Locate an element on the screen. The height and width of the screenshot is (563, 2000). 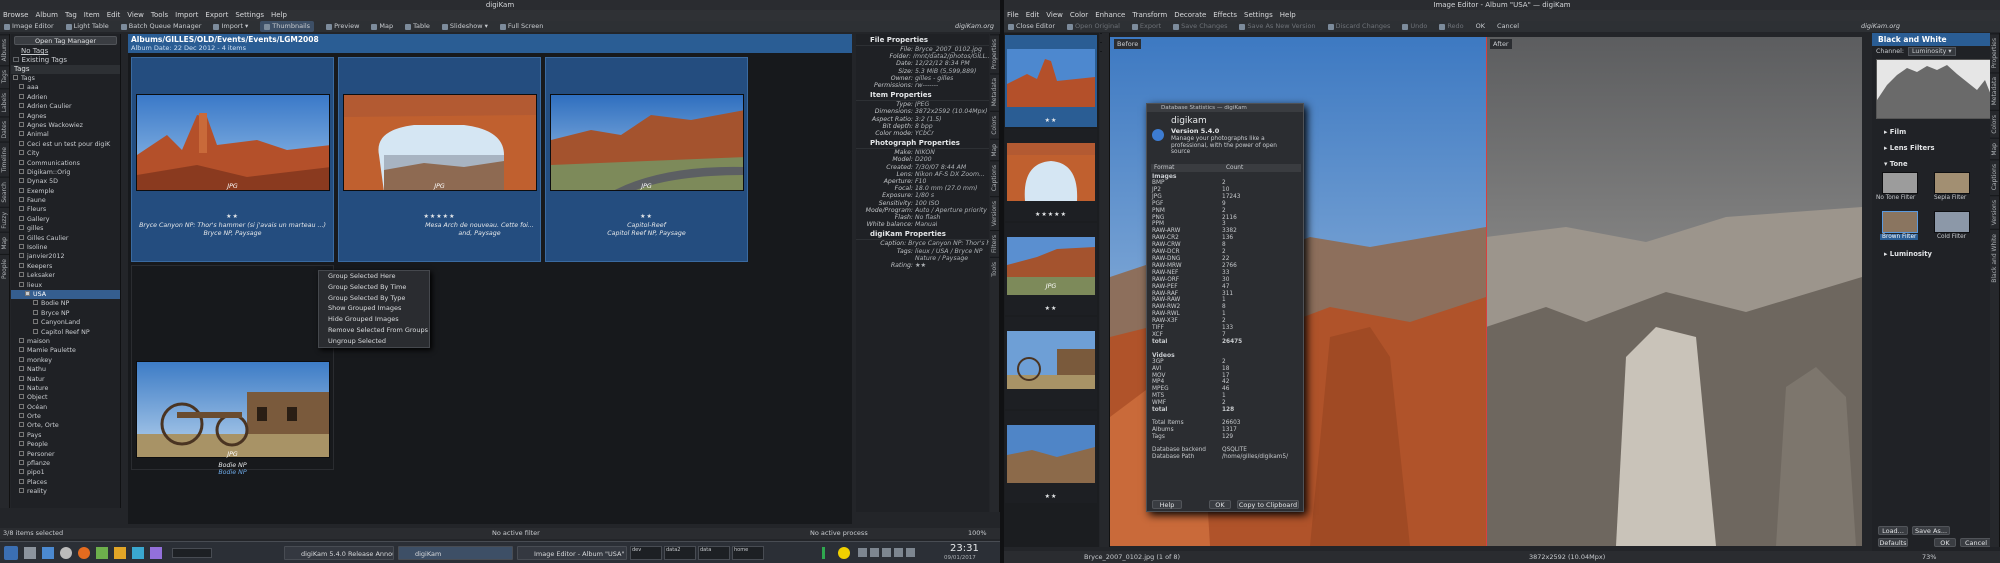
menu-import: Import is located at coordinates (186, 15).